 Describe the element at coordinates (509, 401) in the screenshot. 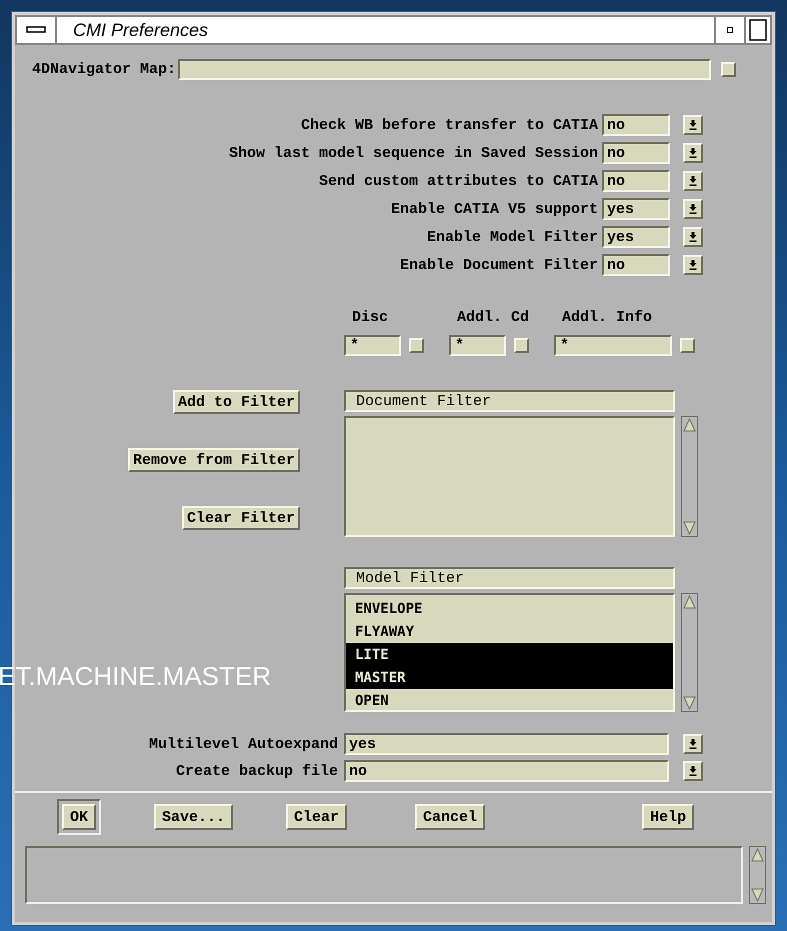

I see `list-header: Document Filter` at that location.